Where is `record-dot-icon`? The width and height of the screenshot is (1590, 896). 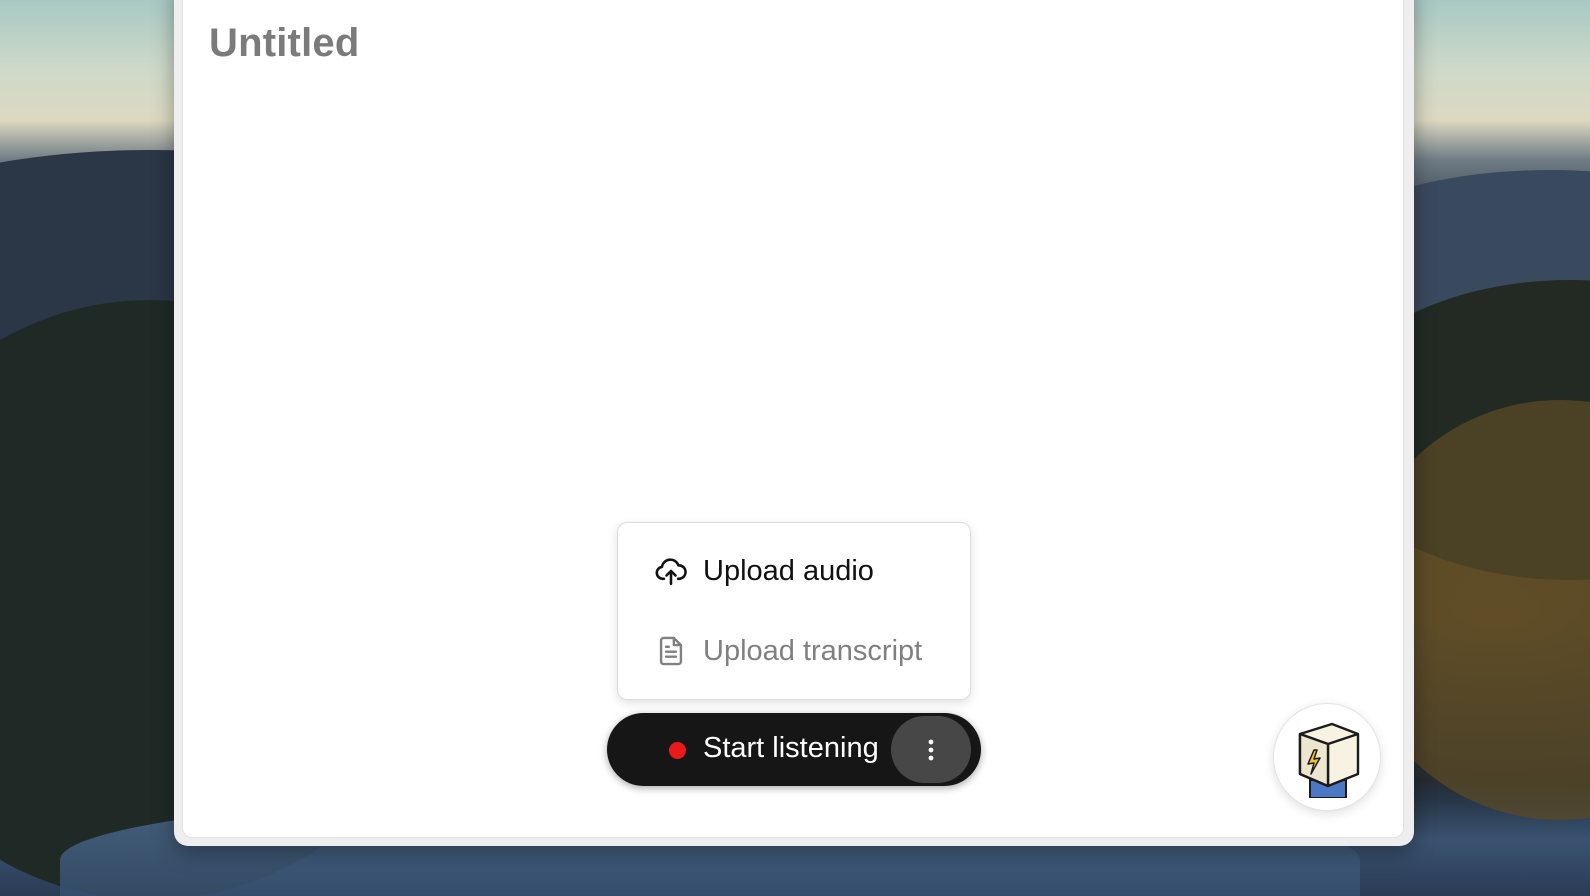 record-dot-icon is located at coordinates (677, 750).